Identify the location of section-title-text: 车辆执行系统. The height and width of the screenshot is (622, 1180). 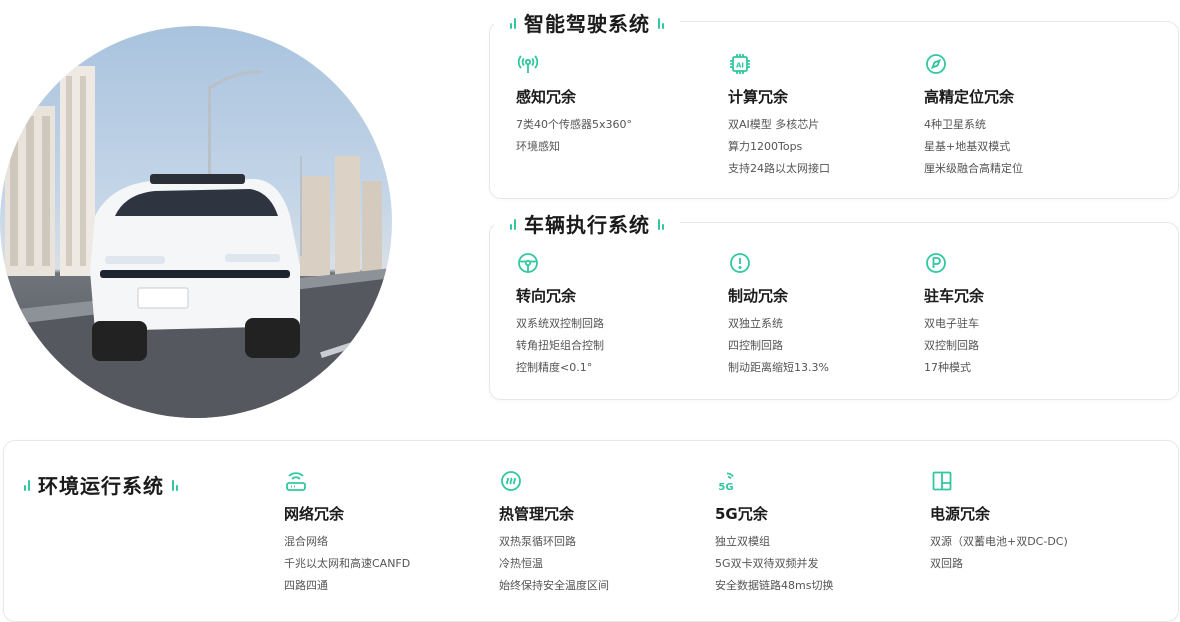
(587, 225).